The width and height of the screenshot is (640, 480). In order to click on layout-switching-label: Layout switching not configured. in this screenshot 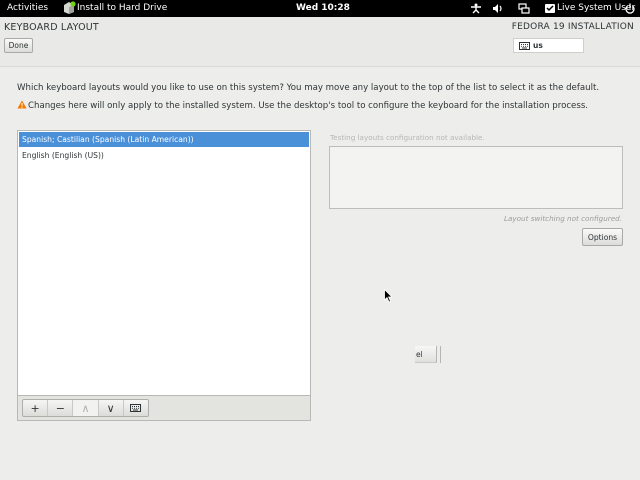, I will do `click(562, 218)`.